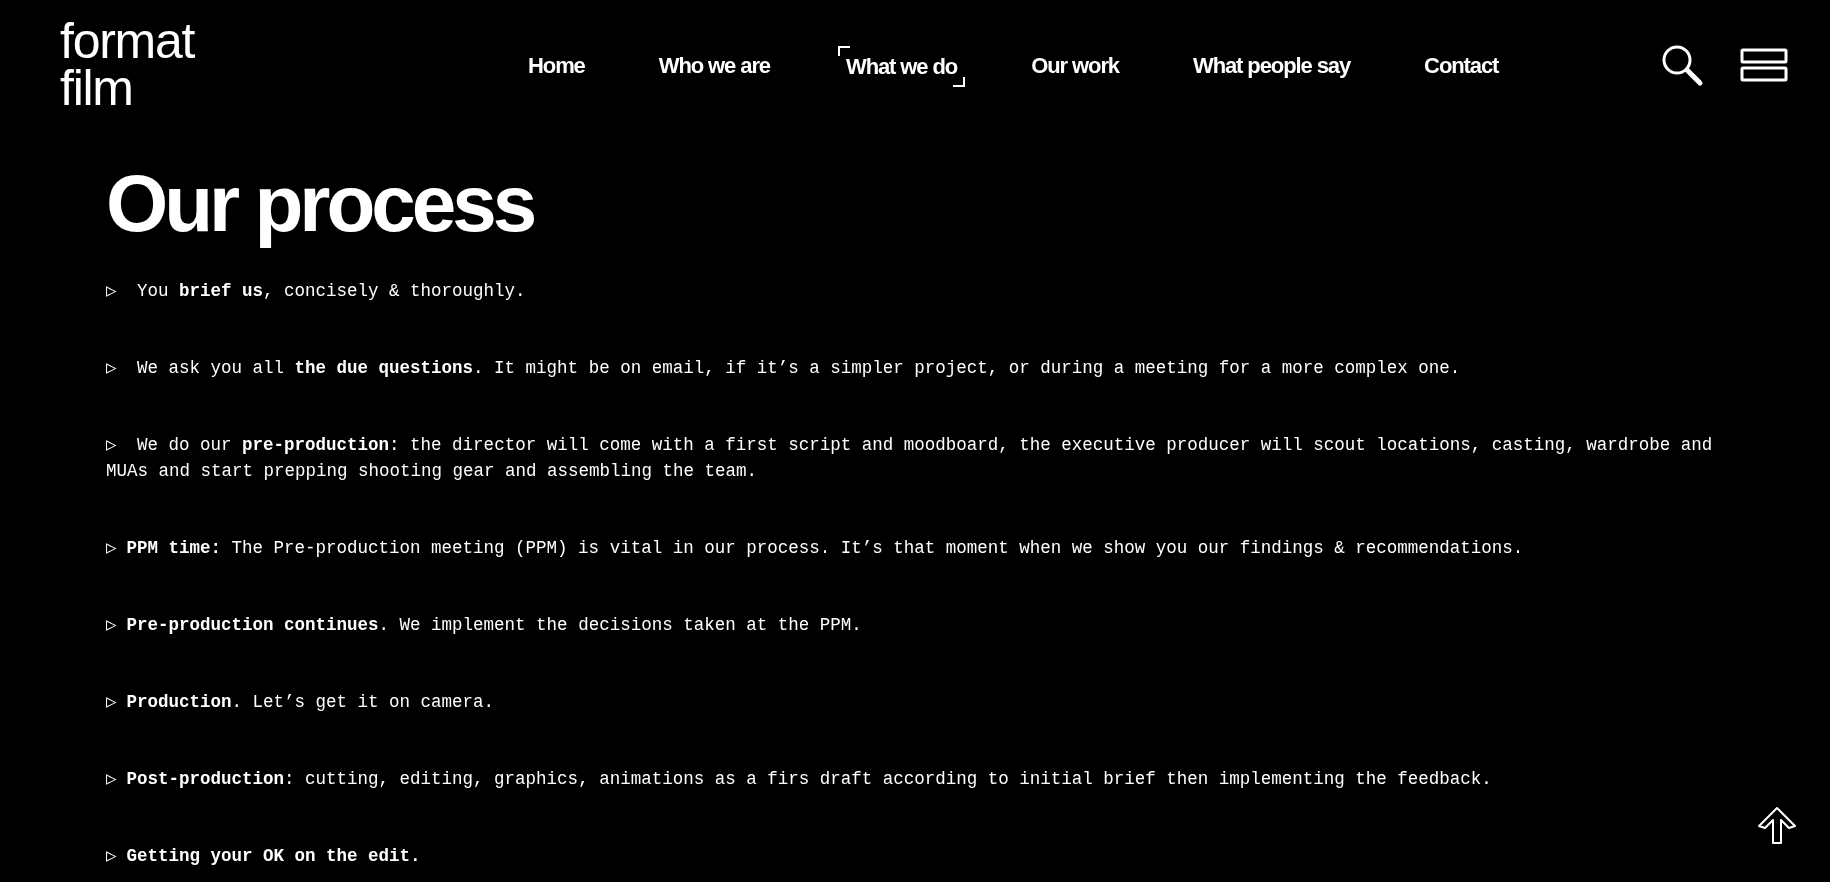 This screenshot has height=882, width=1830. What do you see at coordinates (910, 458) in the screenshot?
I see `step-text: ▷ We do our pre-production: the director will come with a first script and moodboard, the executive producer will scout locations, casting, wardrobe and MUAs and start prepping shooting gear and assembling the team.` at bounding box center [910, 458].